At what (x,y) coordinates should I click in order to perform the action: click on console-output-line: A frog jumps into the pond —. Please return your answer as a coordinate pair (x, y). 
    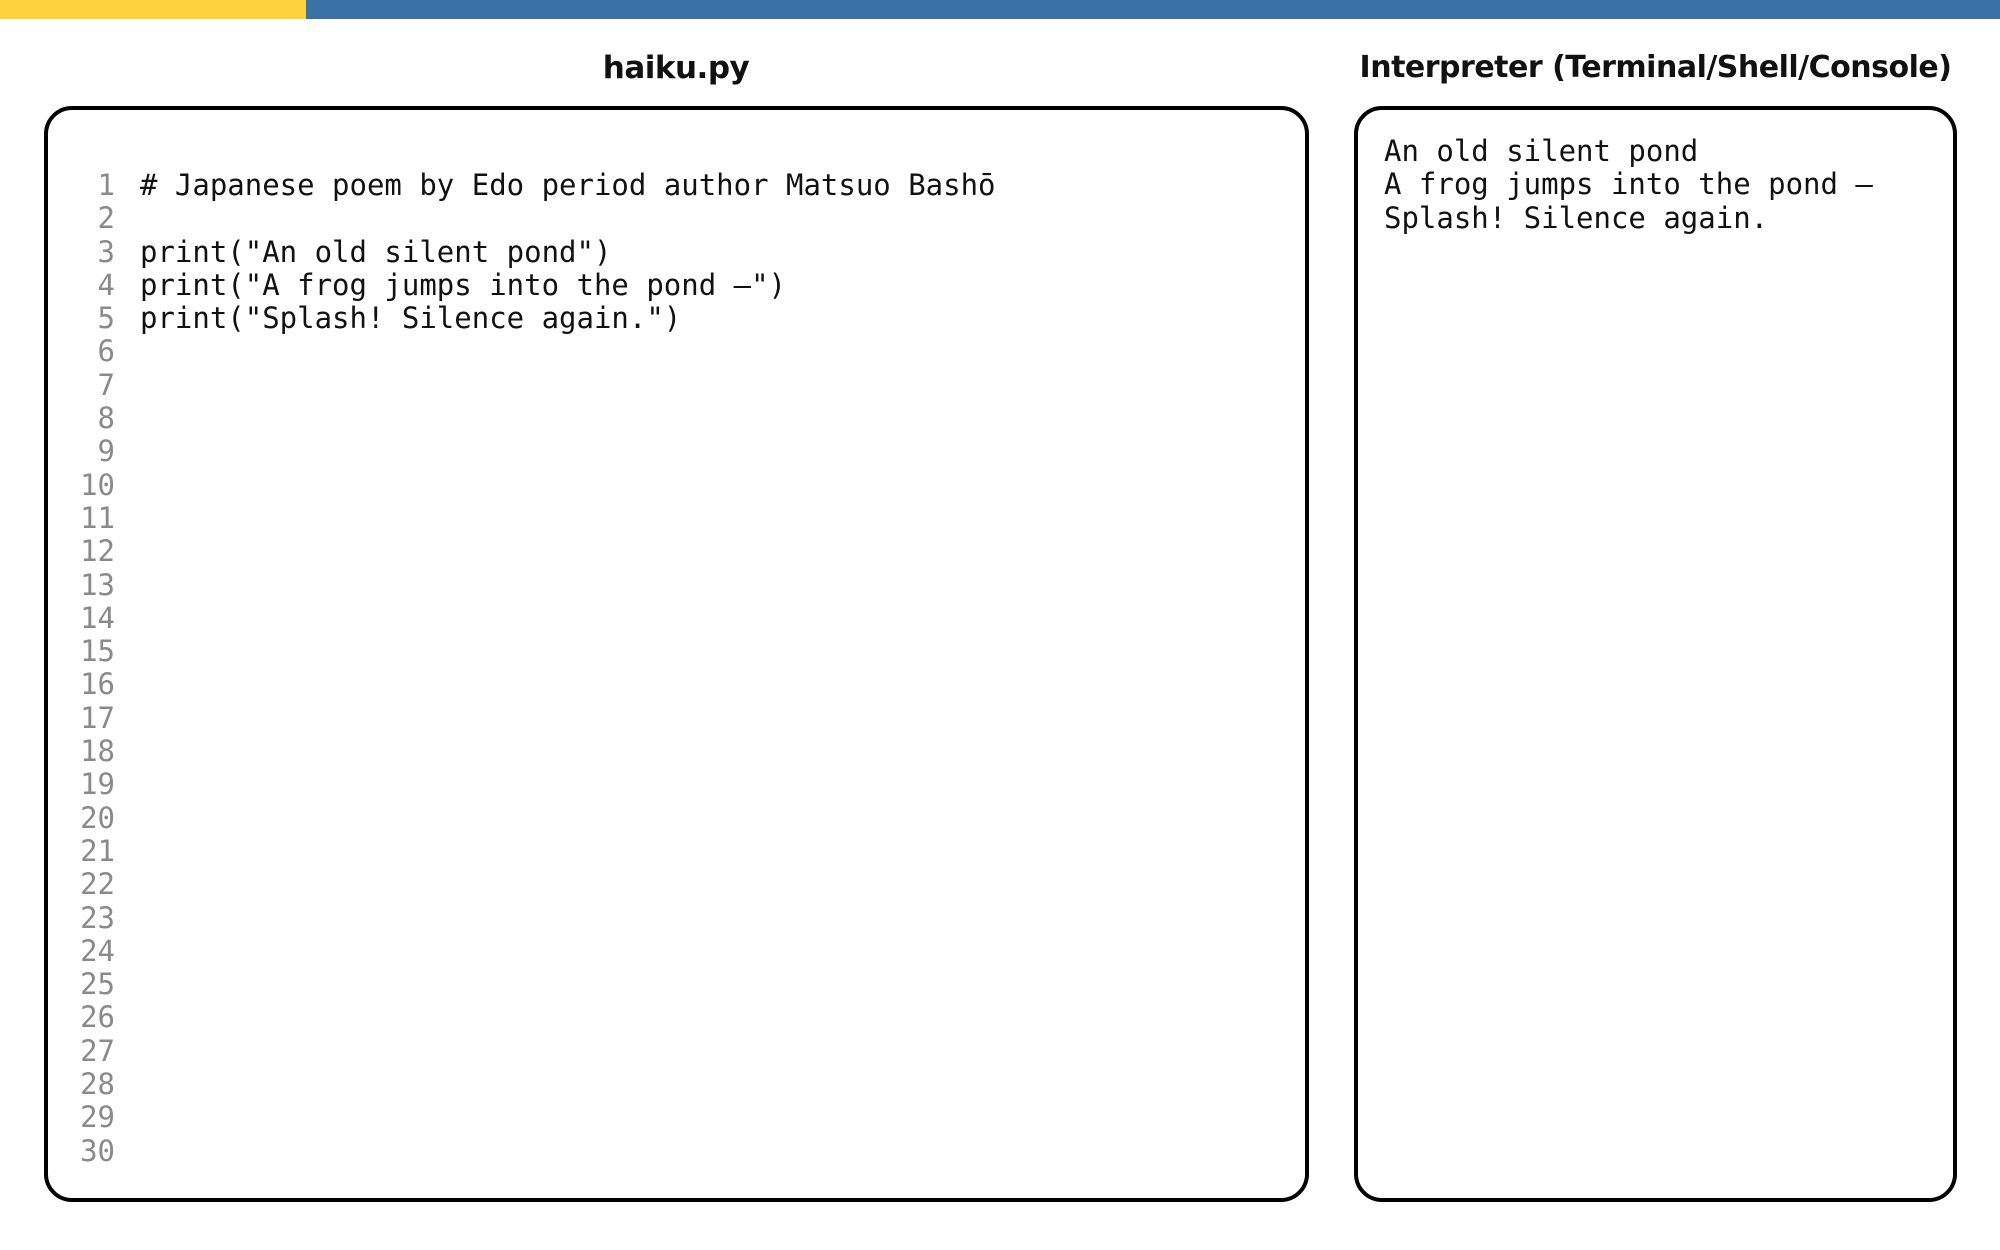
    Looking at the image, I should click on (1628, 184).